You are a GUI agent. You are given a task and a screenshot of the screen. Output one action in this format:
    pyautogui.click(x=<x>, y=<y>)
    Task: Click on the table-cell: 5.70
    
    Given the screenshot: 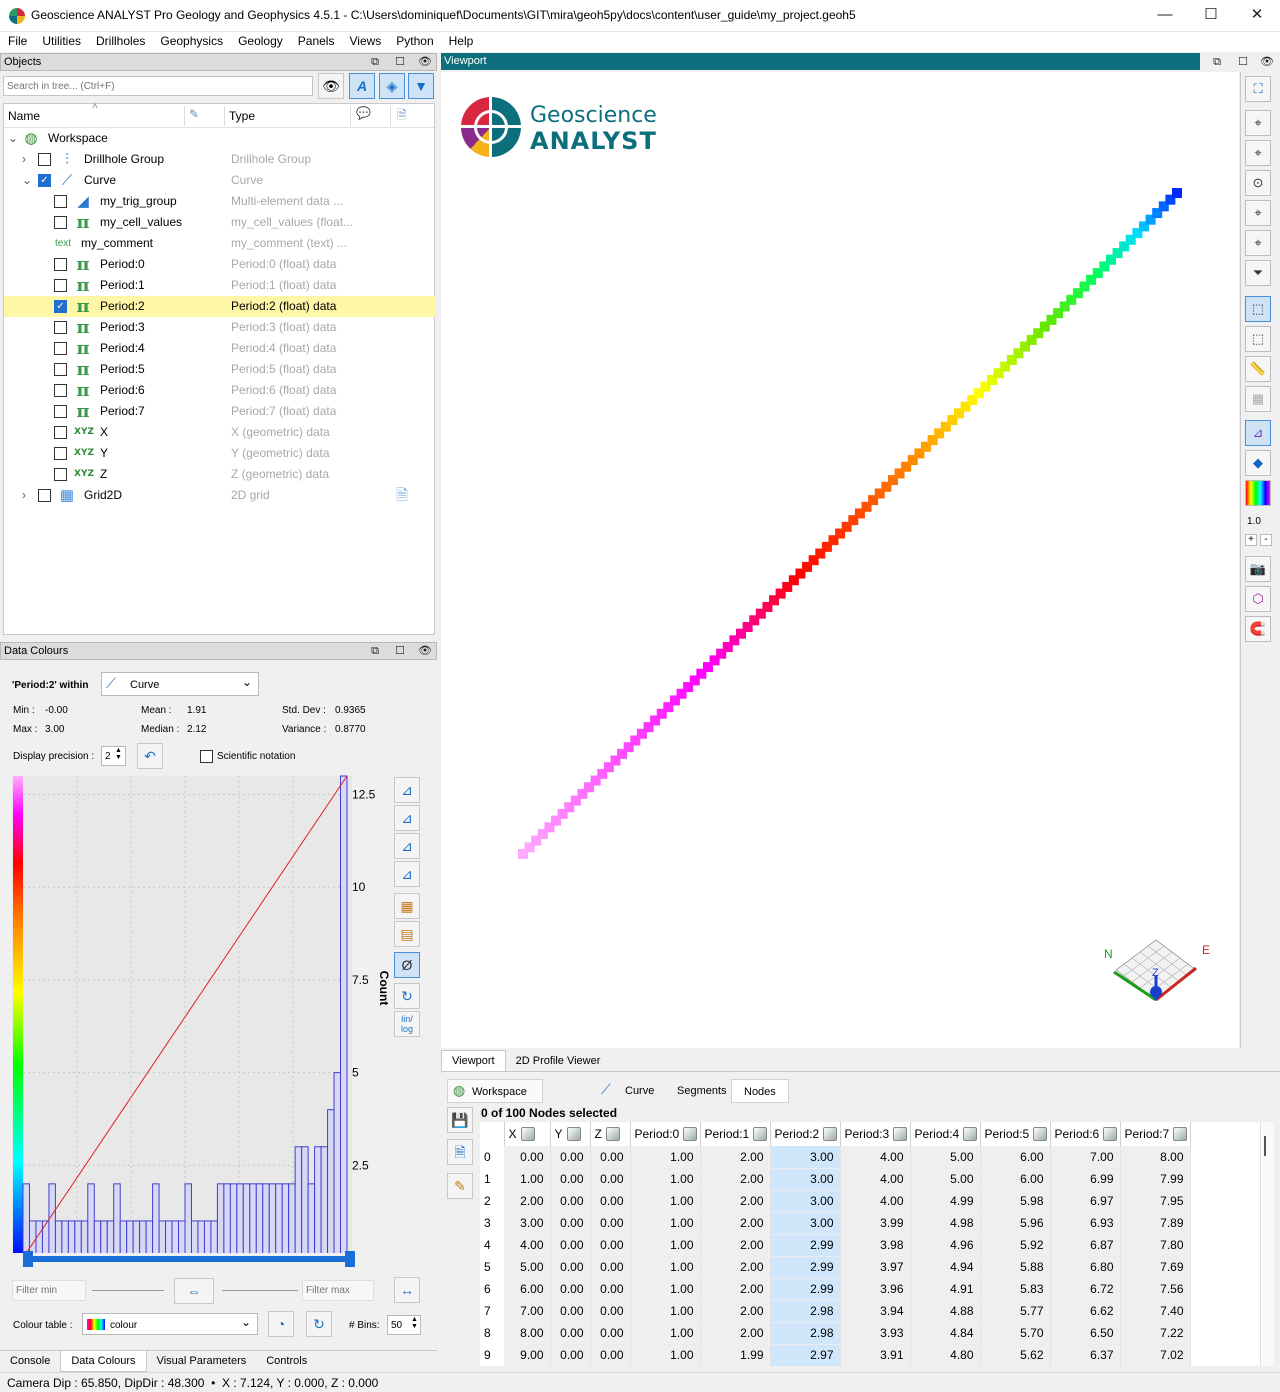 What is the action you would take?
    pyautogui.click(x=1015, y=1333)
    